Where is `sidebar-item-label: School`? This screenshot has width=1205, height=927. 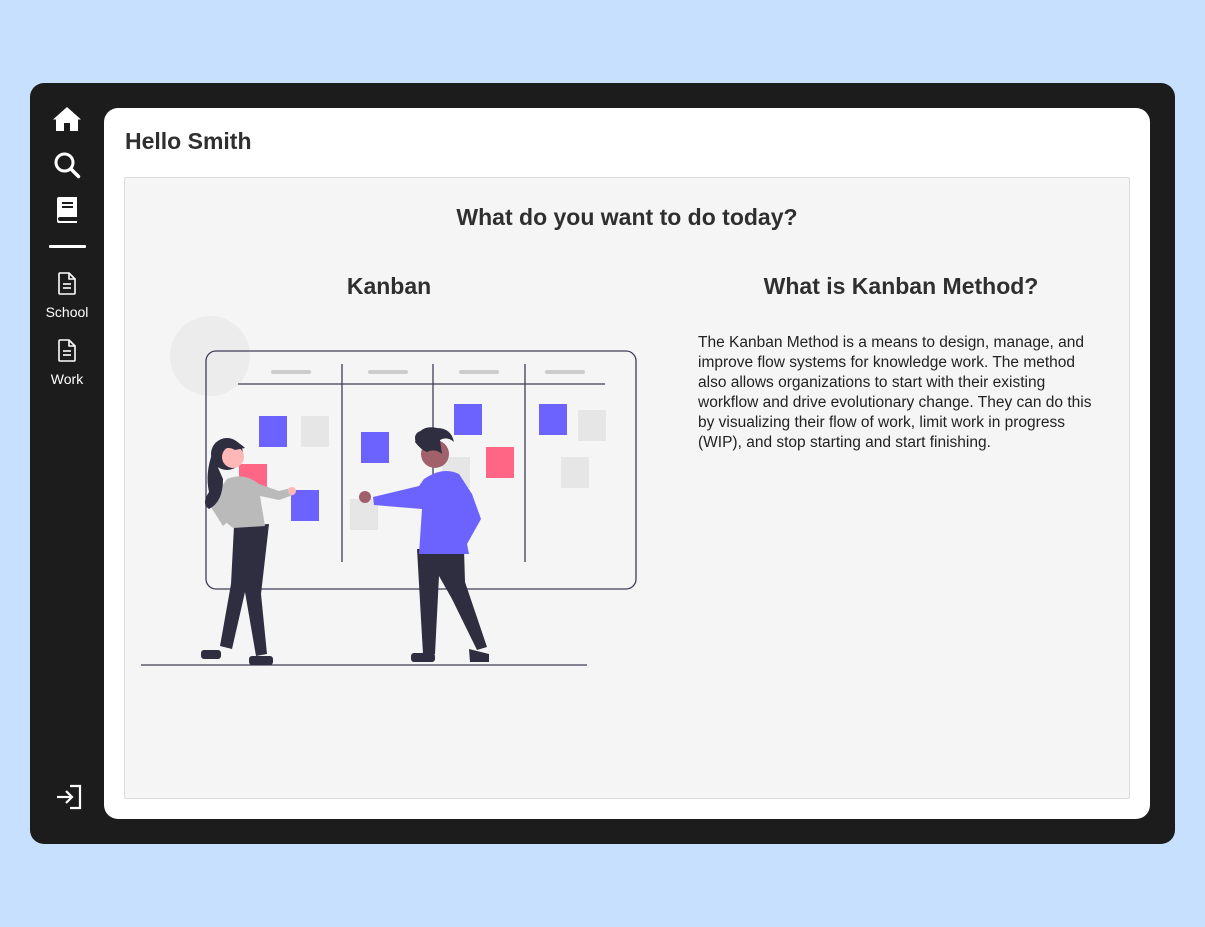 sidebar-item-label: School is located at coordinates (67, 312).